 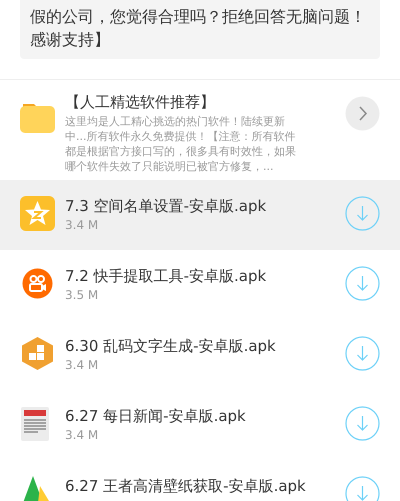 I want to click on file-row: 6.30 乱码文字生成-安卓版.apk 3.4 M, so click(x=200, y=355).